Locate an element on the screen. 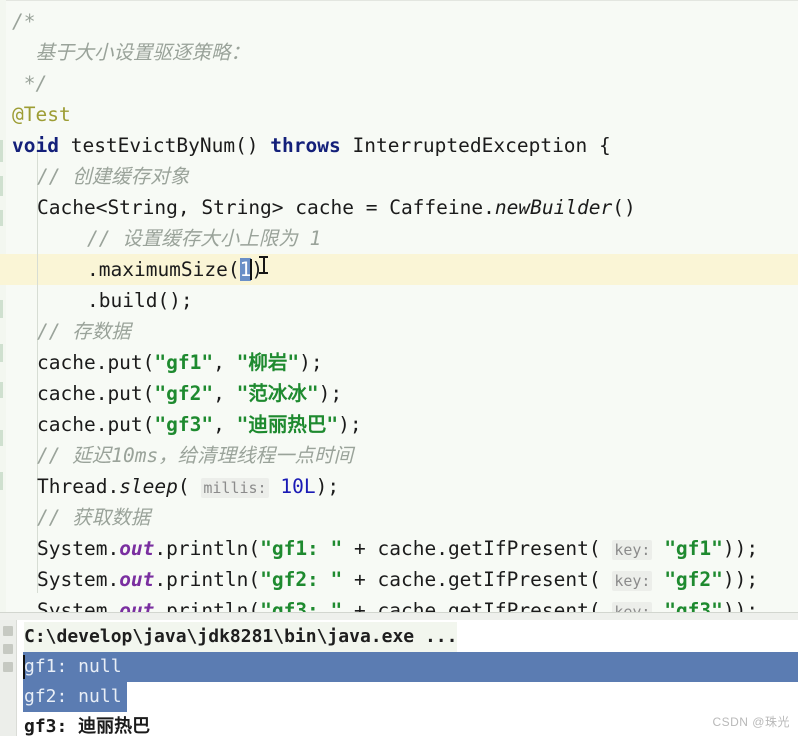 This screenshot has width=798, height=736. code-comment: // 获取数据 is located at coordinates (94, 517).